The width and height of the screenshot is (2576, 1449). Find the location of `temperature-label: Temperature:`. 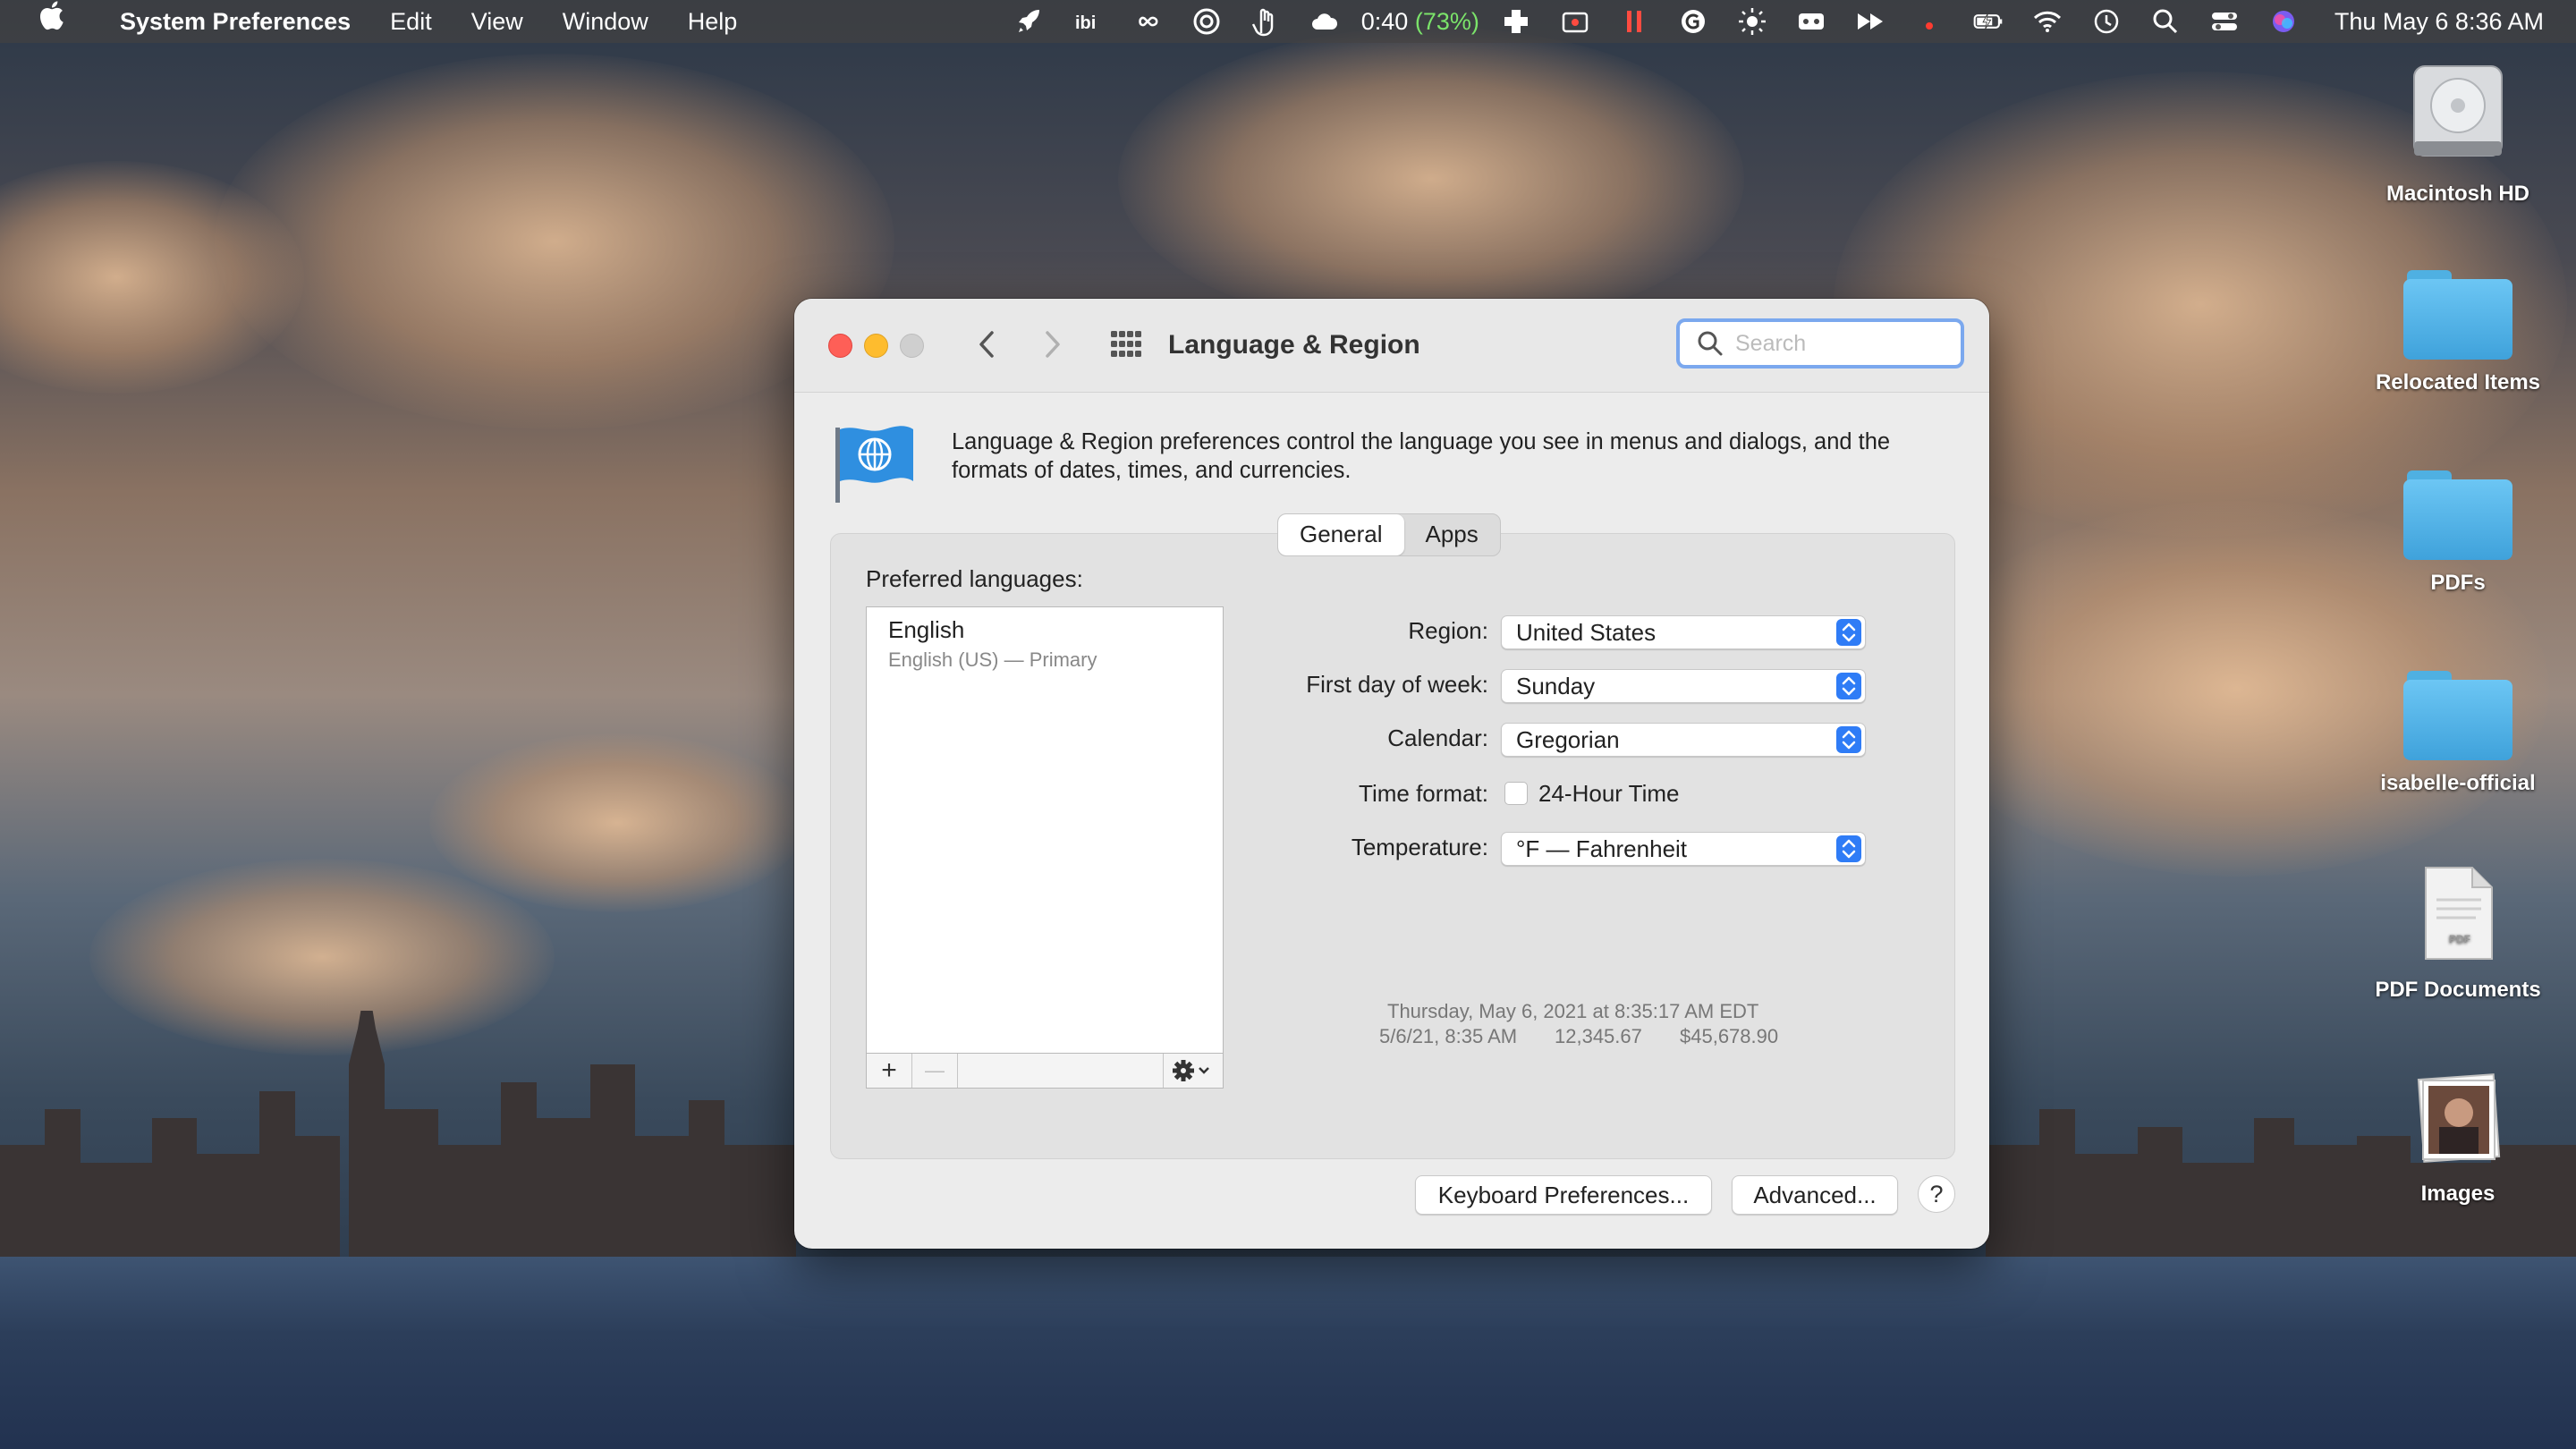

temperature-label: Temperature: is located at coordinates (1420, 847).